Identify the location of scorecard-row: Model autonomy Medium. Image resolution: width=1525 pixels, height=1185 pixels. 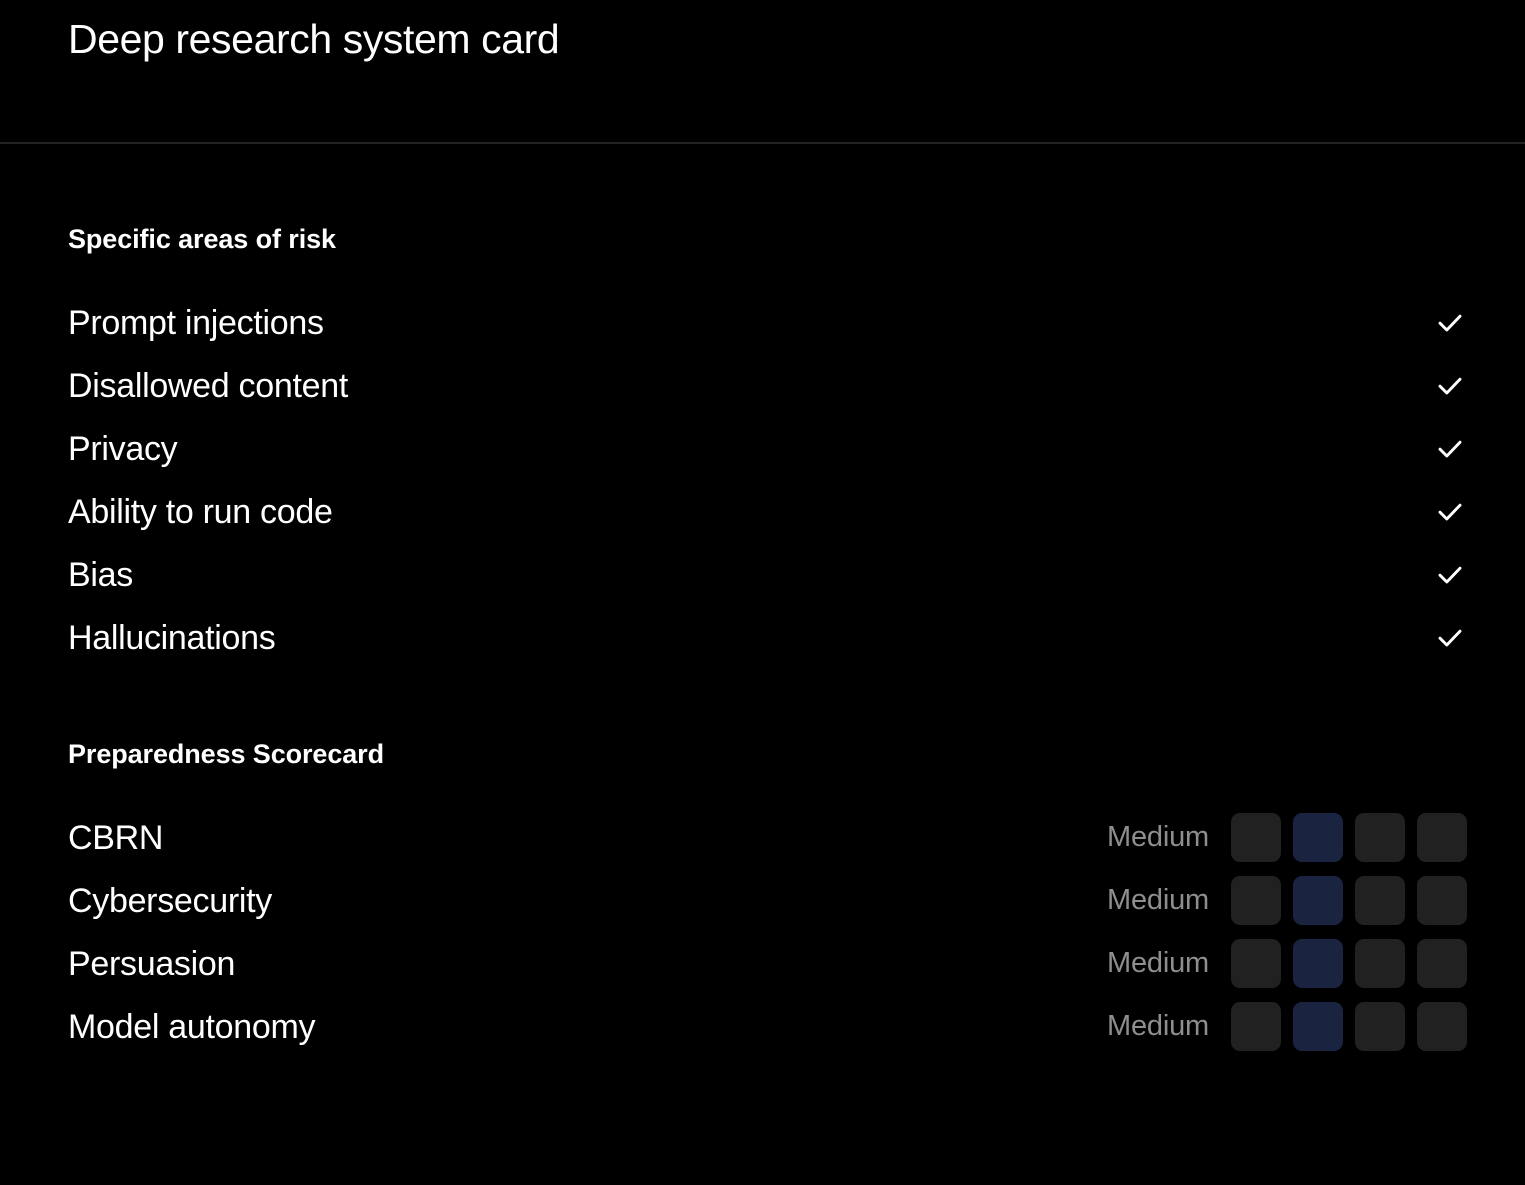
(762, 1026).